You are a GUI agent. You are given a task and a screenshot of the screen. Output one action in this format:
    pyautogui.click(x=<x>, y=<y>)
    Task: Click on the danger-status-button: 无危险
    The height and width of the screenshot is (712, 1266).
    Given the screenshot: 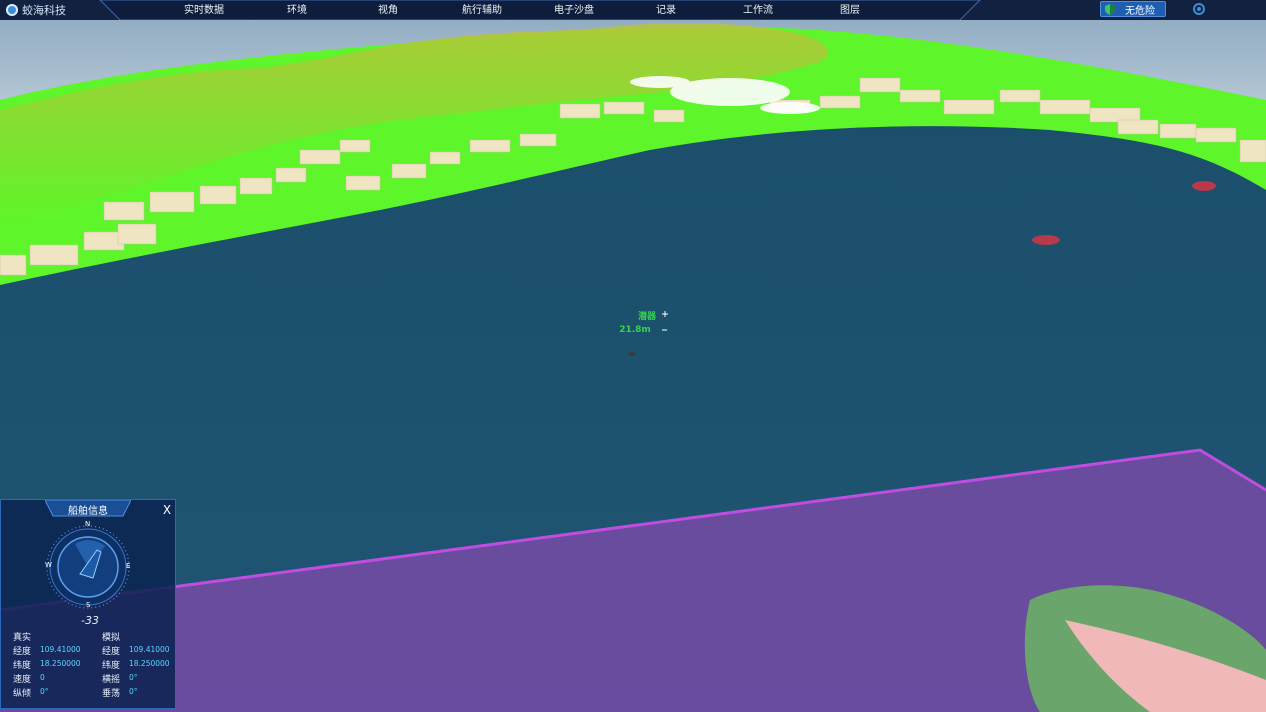 What is the action you would take?
    pyautogui.click(x=1133, y=9)
    